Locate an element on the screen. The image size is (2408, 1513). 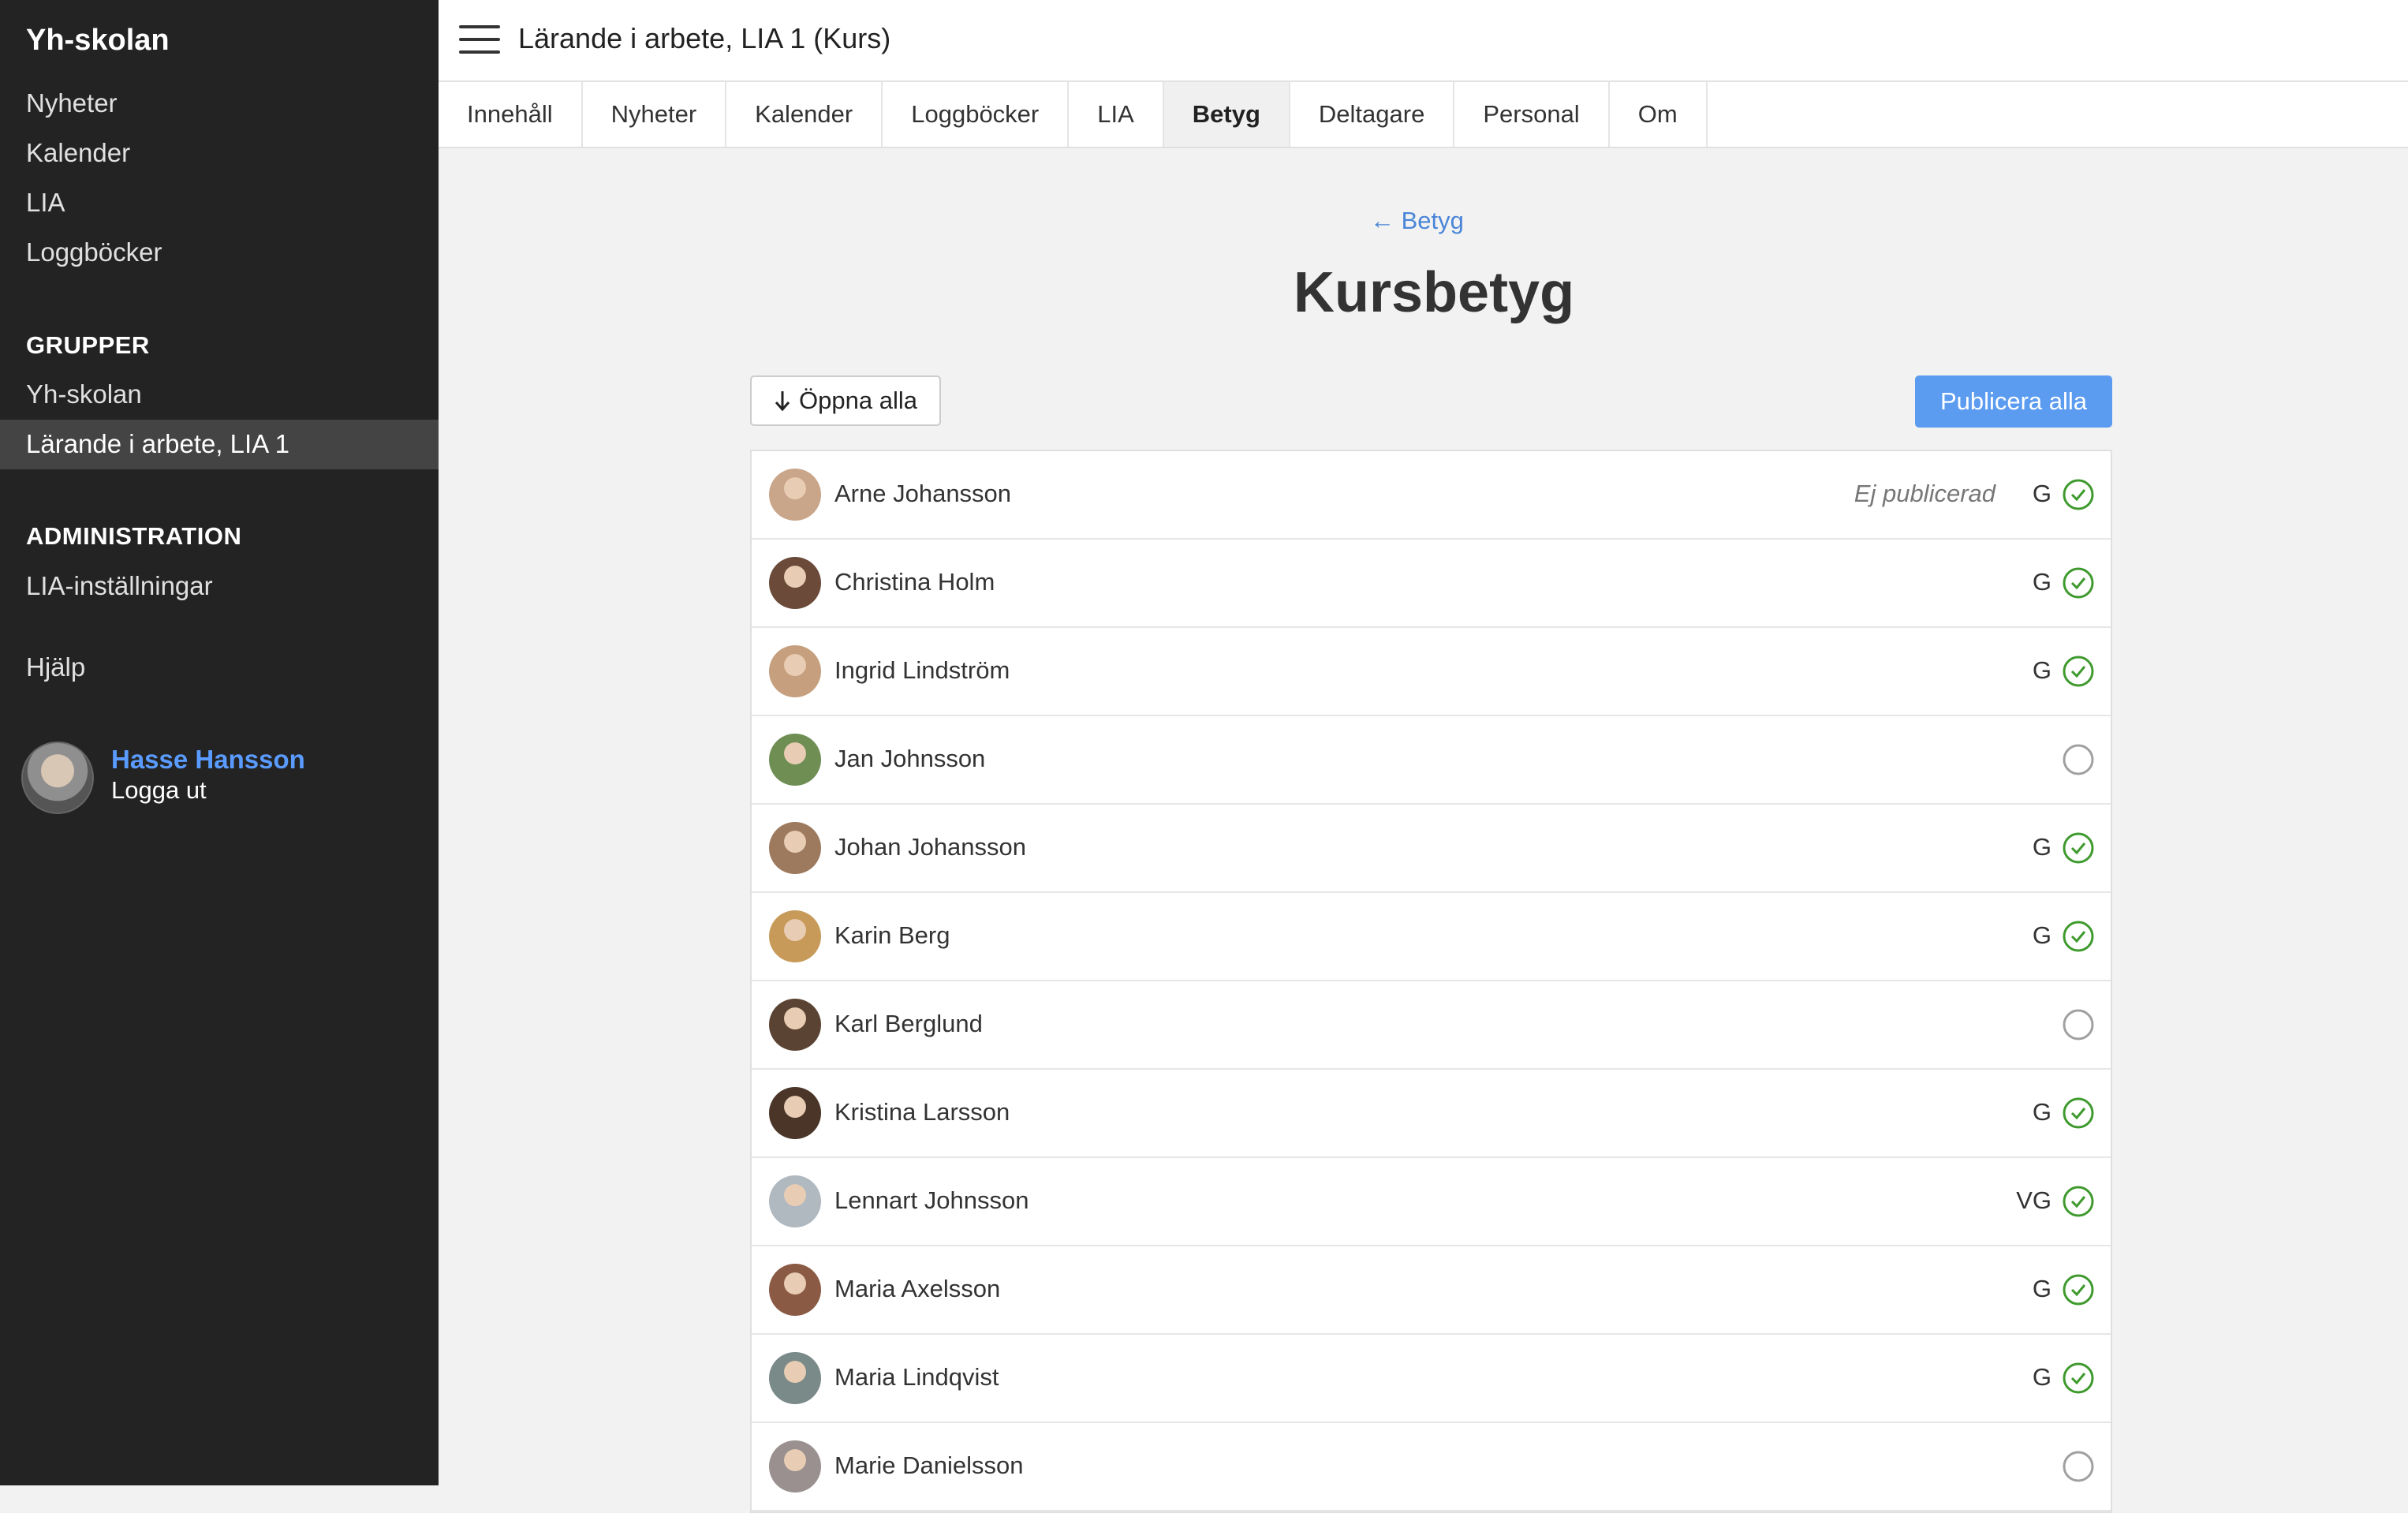
student-row: Karl Berglund is located at coordinates (1431, 1025).